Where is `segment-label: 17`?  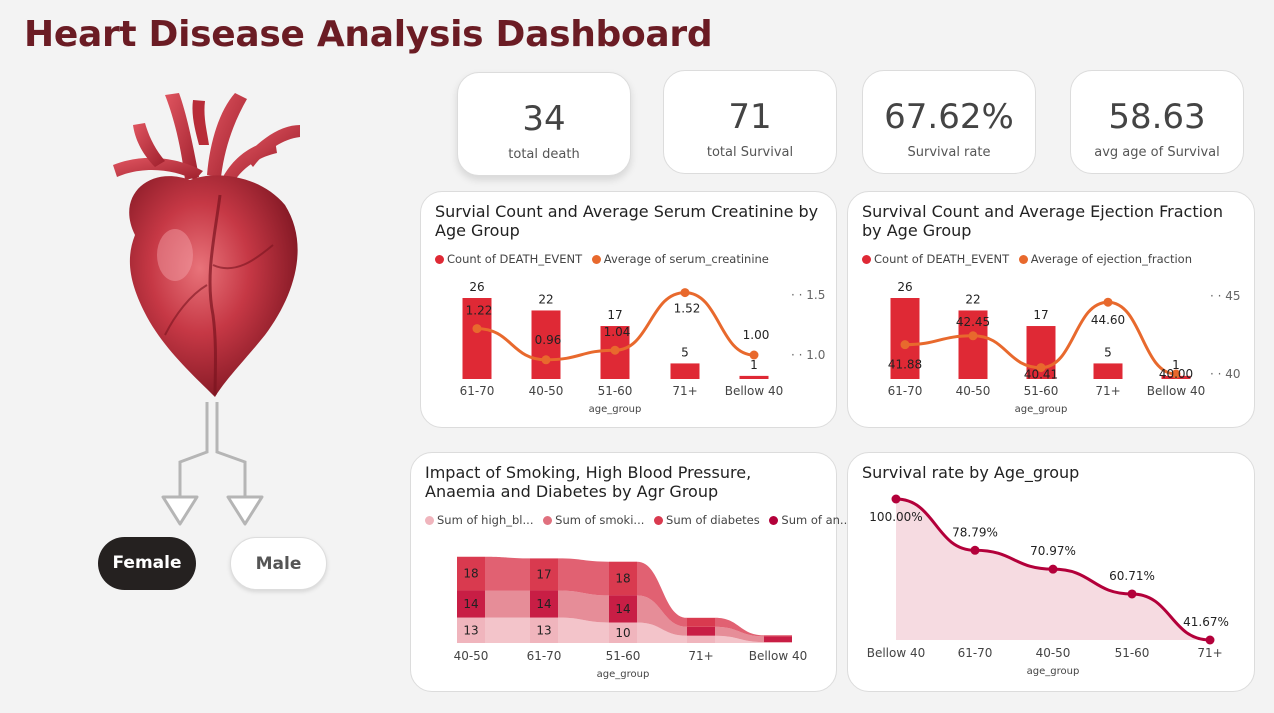
segment-label: 17 is located at coordinates (543, 574).